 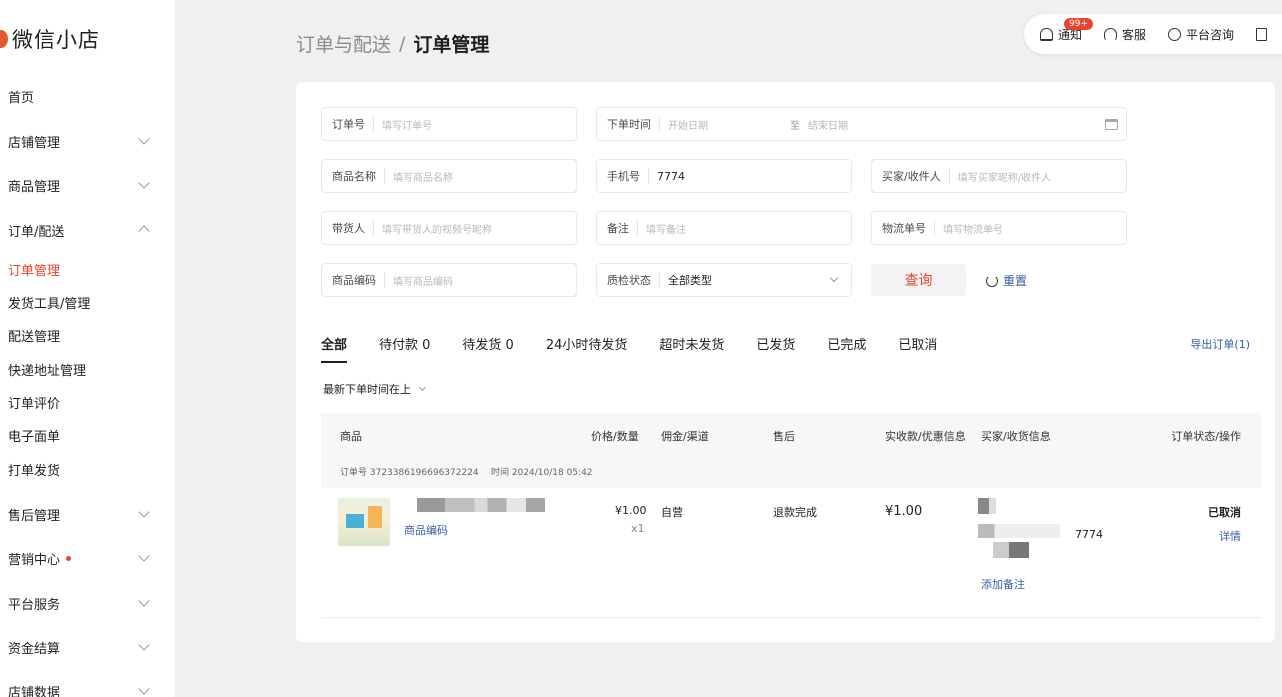 What do you see at coordinates (724, 176) in the screenshot?
I see `phone-field: 手机号 7774` at bounding box center [724, 176].